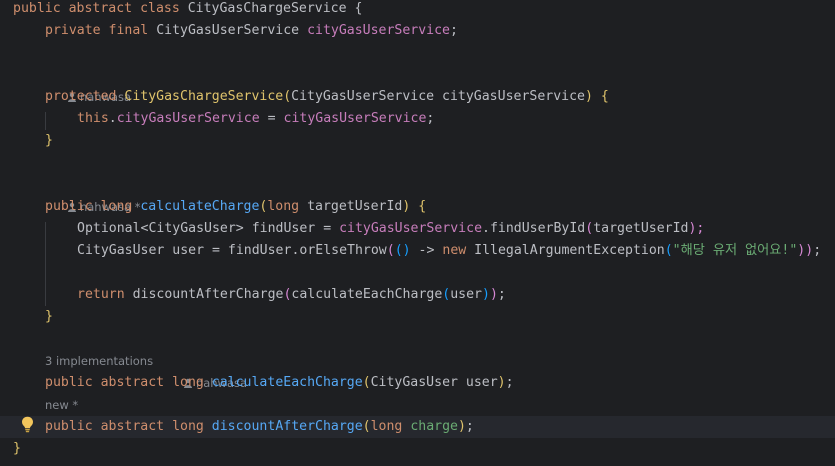 The image size is (835, 466). What do you see at coordinates (424, 449) in the screenshot?
I see `code-line-class-close-brace: }` at bounding box center [424, 449].